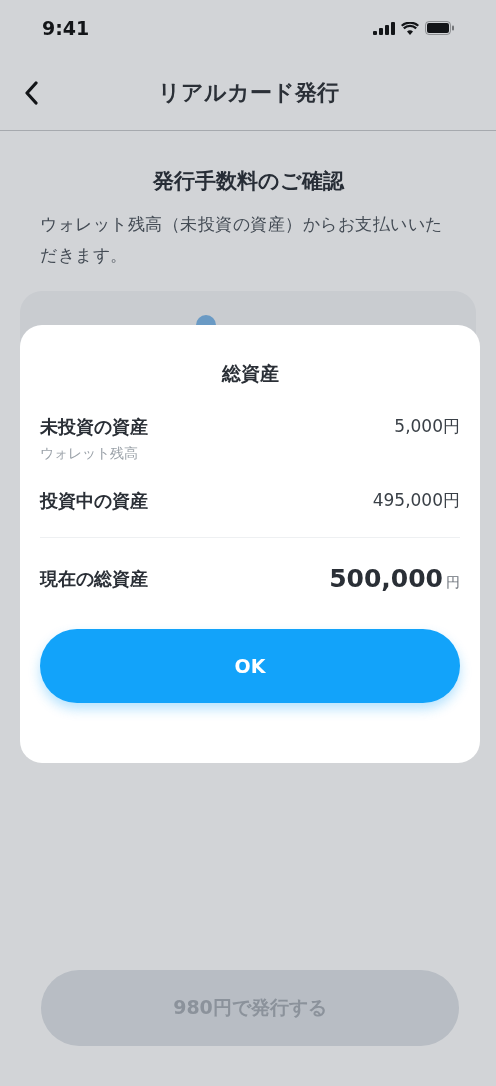 This screenshot has height=1086, width=496. I want to click on page-title: リアルカード発行, so click(248, 93).